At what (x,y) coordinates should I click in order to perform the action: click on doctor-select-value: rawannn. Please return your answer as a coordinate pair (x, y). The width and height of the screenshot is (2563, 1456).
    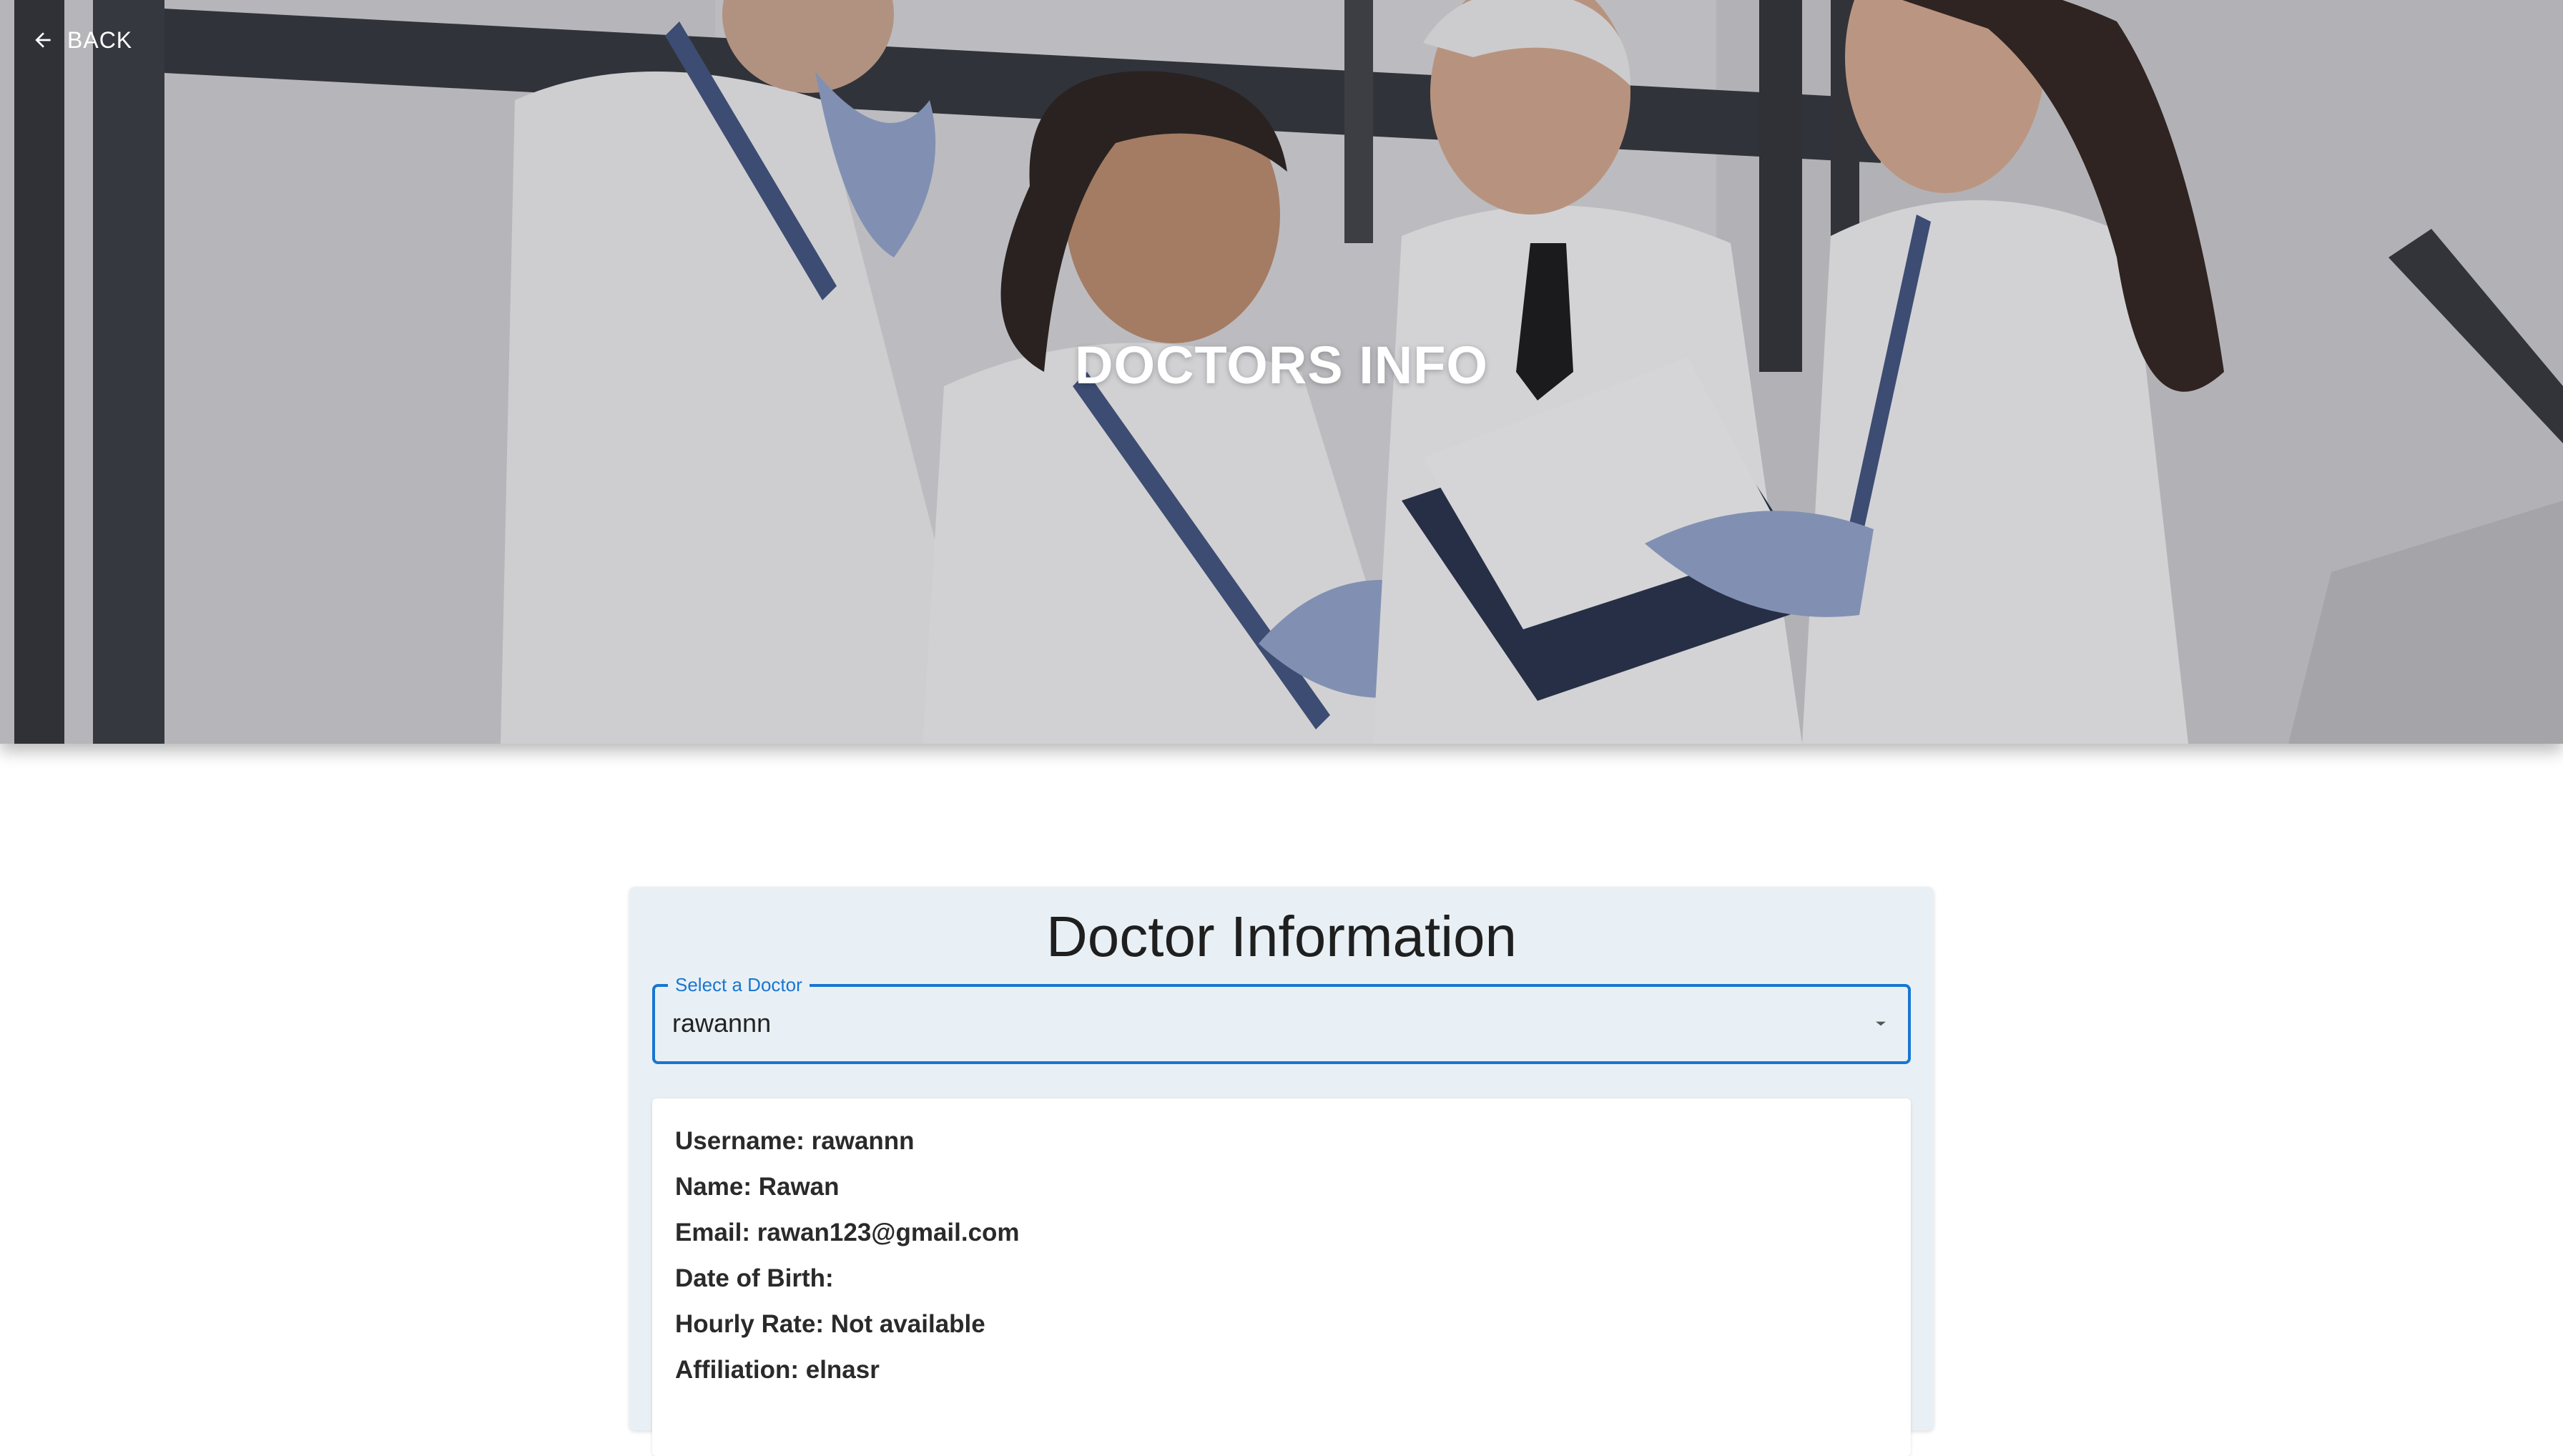
    Looking at the image, I should click on (722, 1023).